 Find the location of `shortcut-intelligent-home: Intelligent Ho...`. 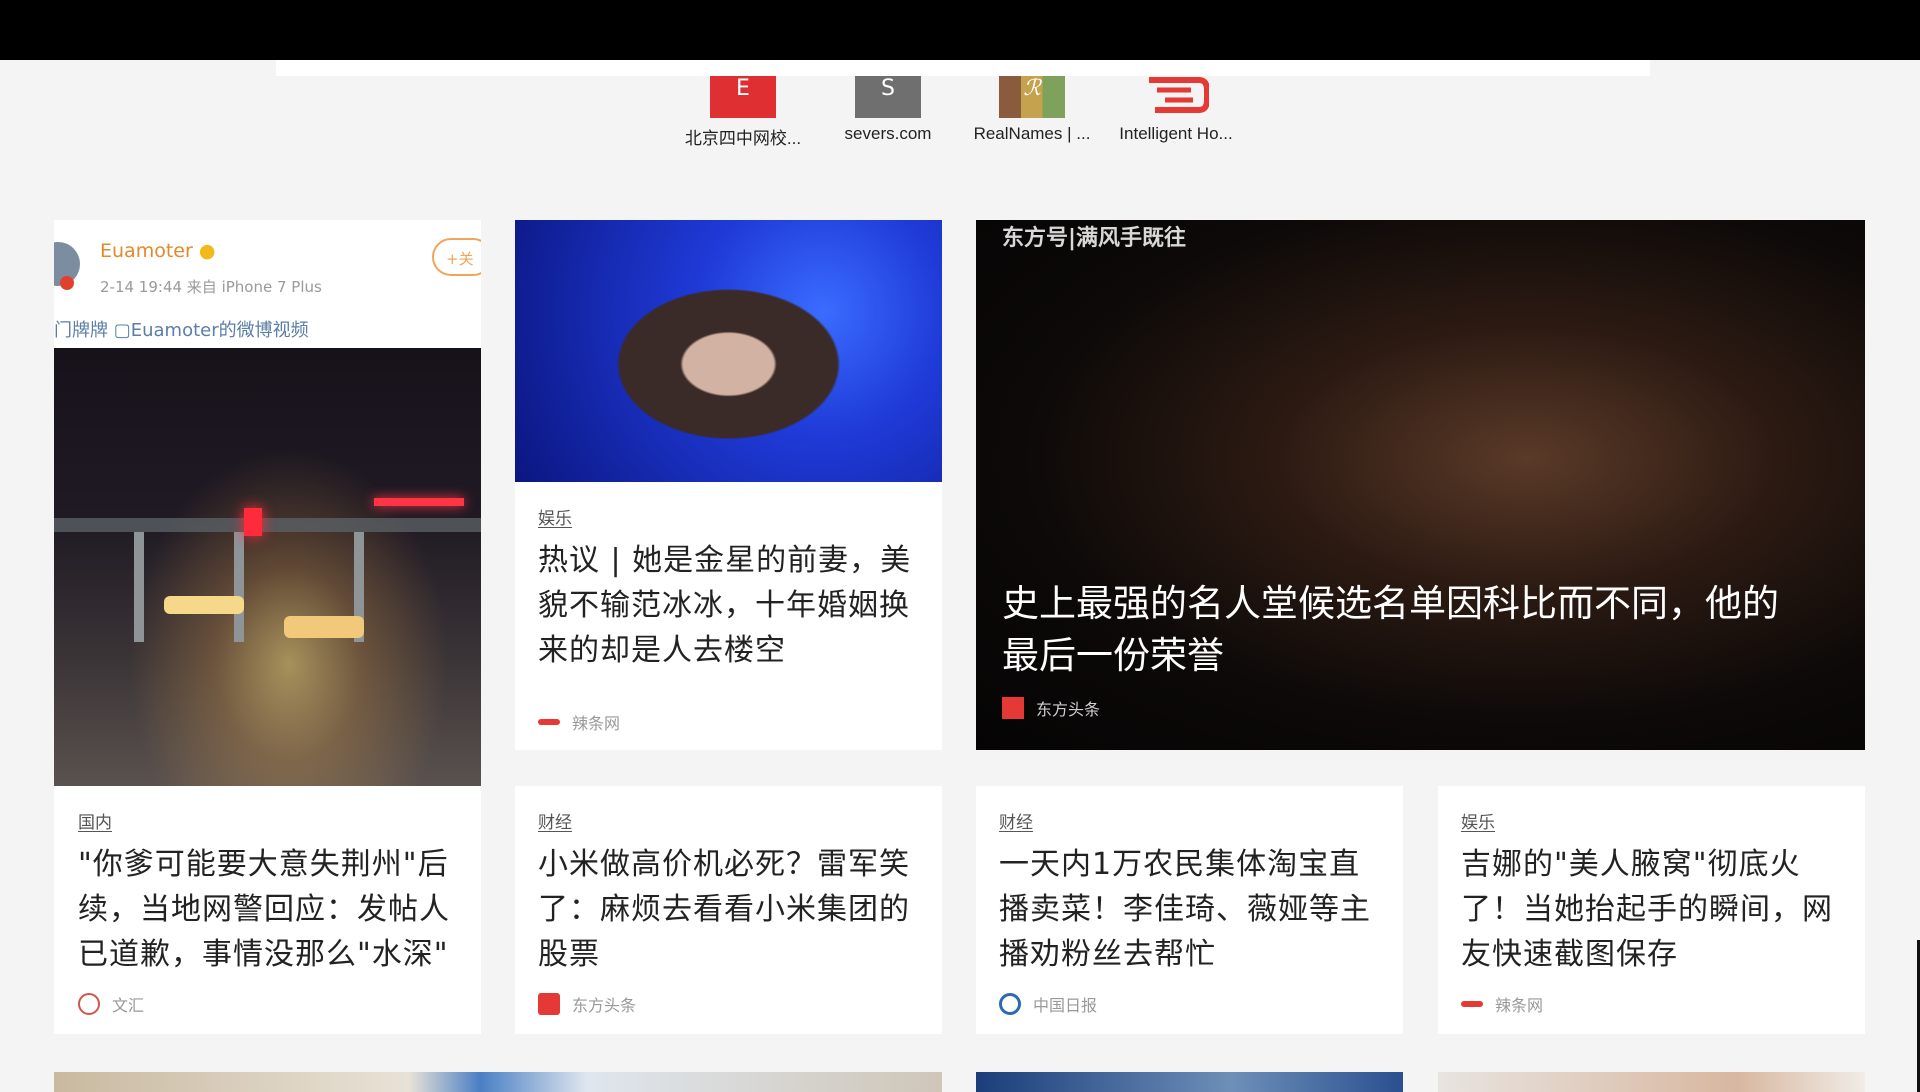

shortcut-intelligent-home: Intelligent Ho... is located at coordinates (1176, 110).